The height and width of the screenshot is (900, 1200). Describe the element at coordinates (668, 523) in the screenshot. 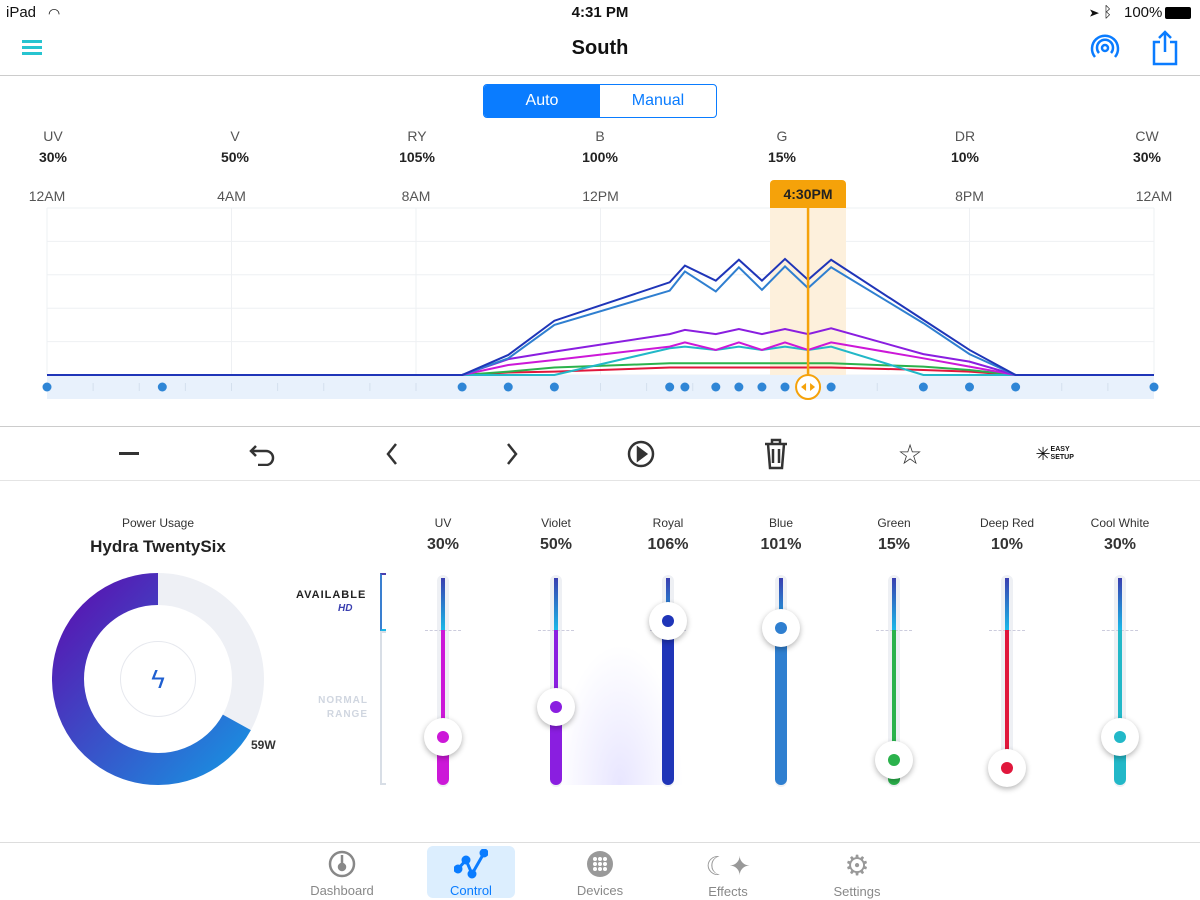

I see `slider-name: Royal` at that location.